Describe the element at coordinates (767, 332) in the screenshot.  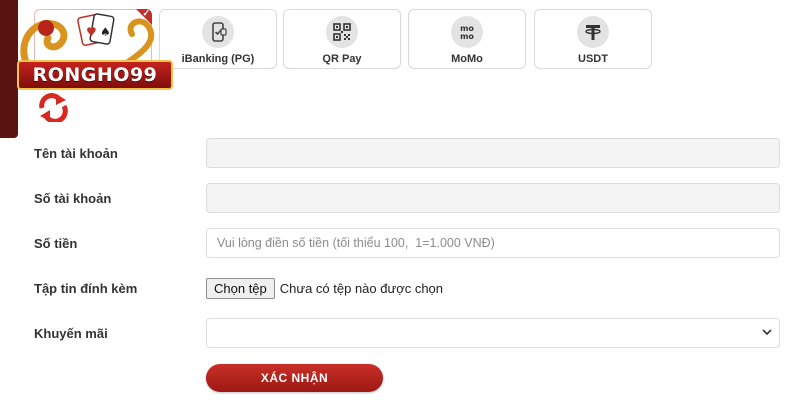
I see `chevron-down-icon` at that location.